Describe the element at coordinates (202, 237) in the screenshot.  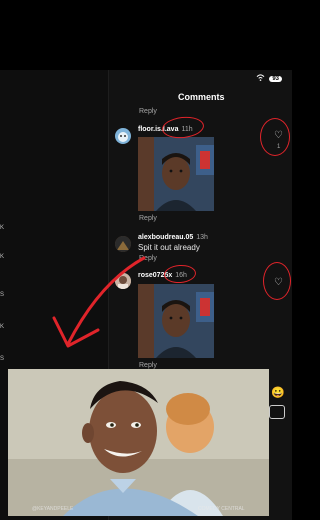
I see `comment-time: 13h` at that location.